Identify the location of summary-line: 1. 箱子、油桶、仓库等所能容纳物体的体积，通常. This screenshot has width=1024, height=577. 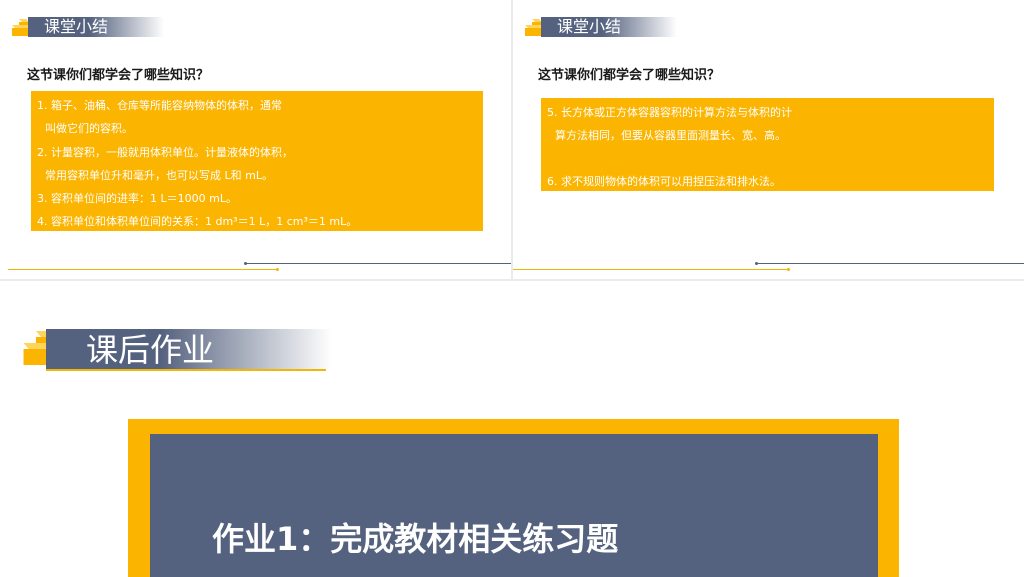
(159, 105).